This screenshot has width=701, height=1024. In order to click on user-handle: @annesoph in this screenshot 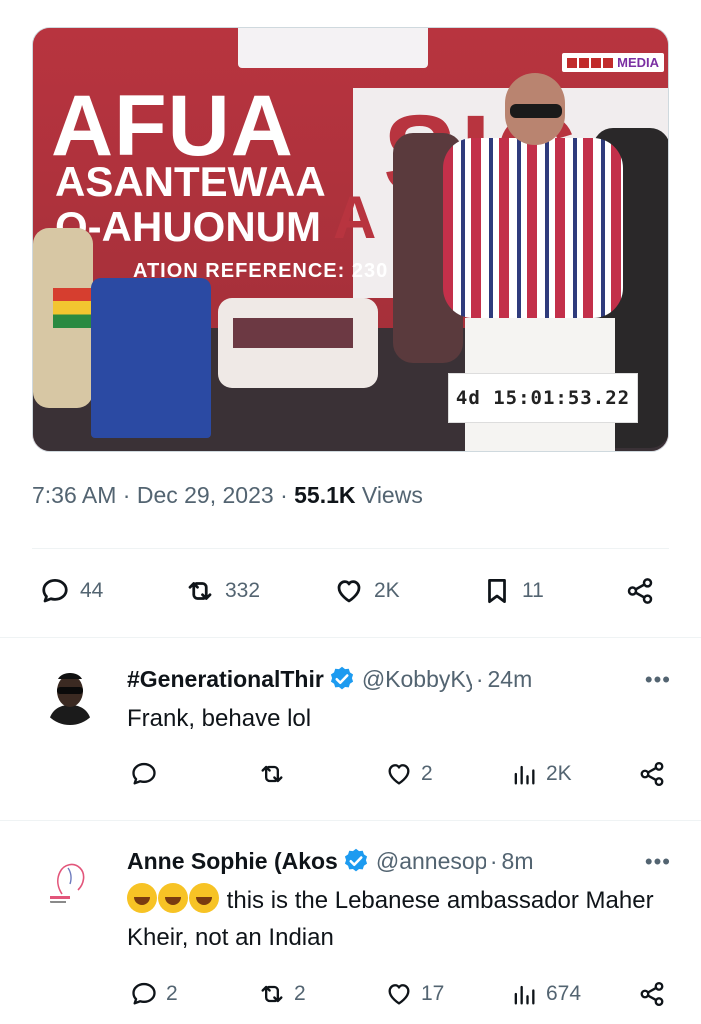, I will do `click(431, 861)`.